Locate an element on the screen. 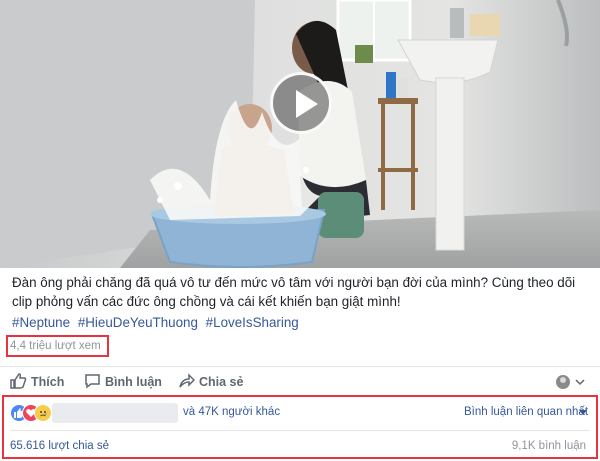 The height and width of the screenshot is (461, 600). thumbs-up-icon is located at coordinates (18, 381).